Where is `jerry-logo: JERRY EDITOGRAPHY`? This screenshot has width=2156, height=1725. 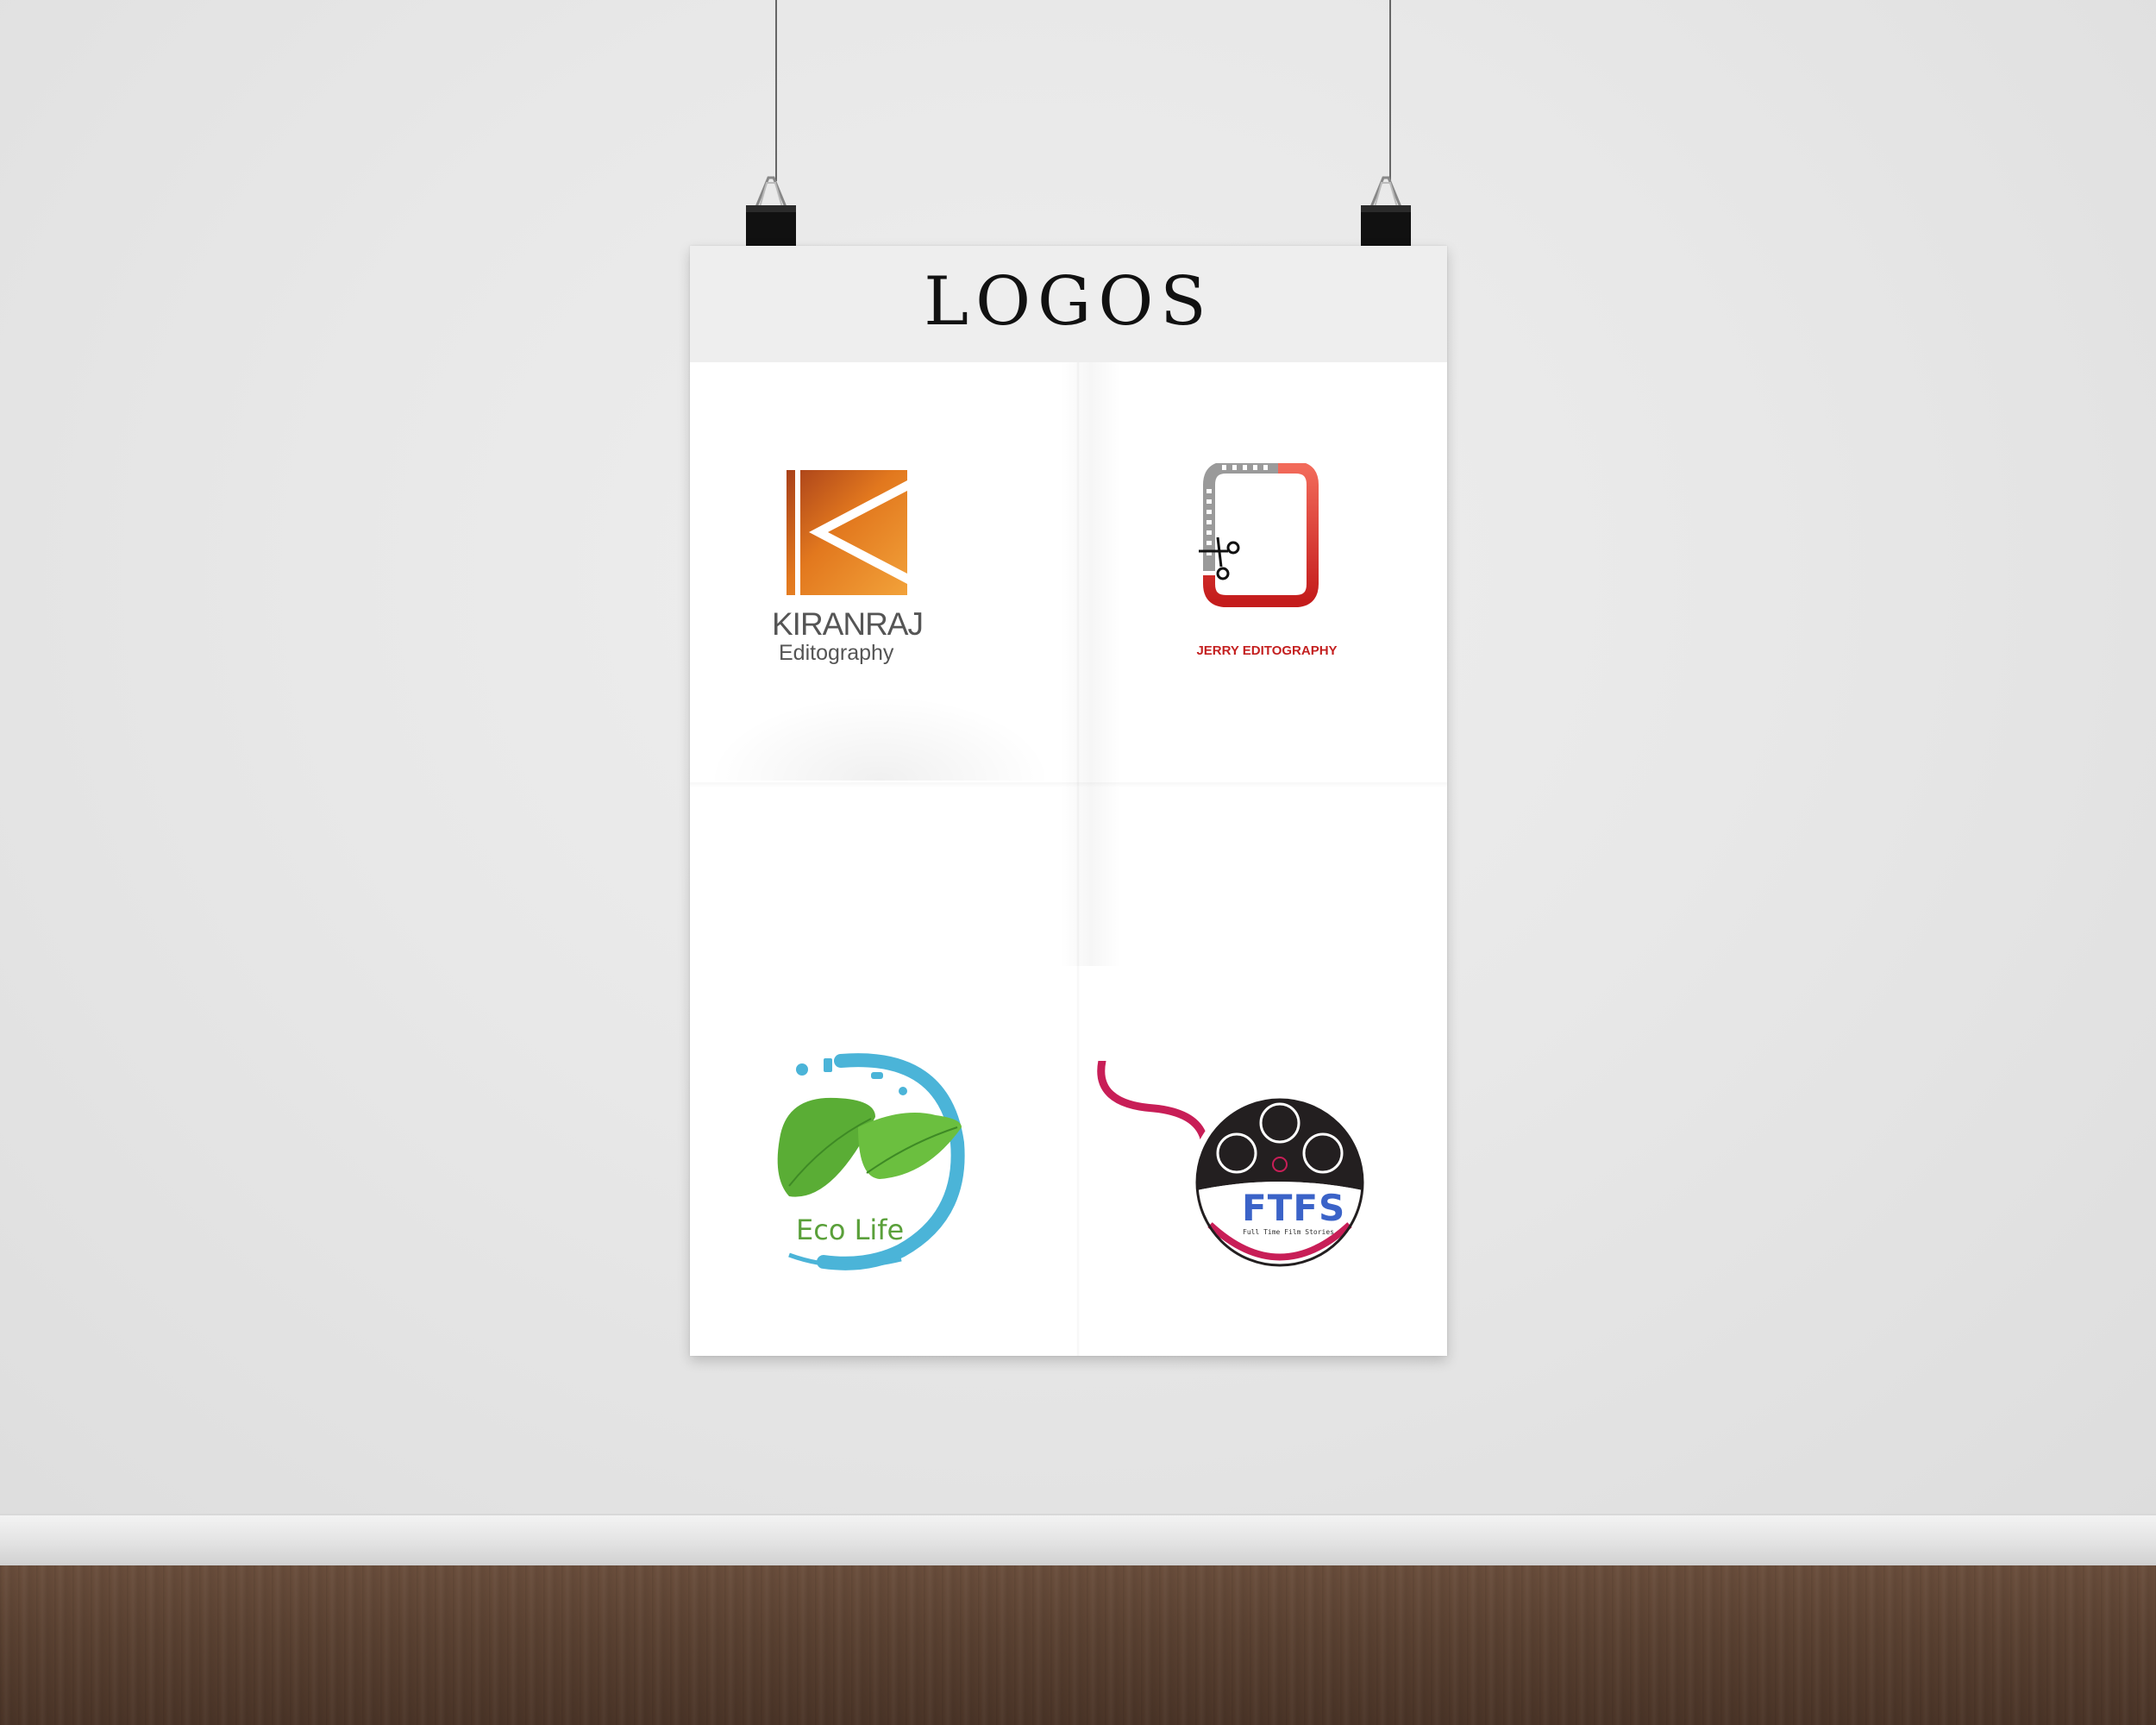 jerry-logo: JERRY EDITOGRAPHY is located at coordinates (1269, 564).